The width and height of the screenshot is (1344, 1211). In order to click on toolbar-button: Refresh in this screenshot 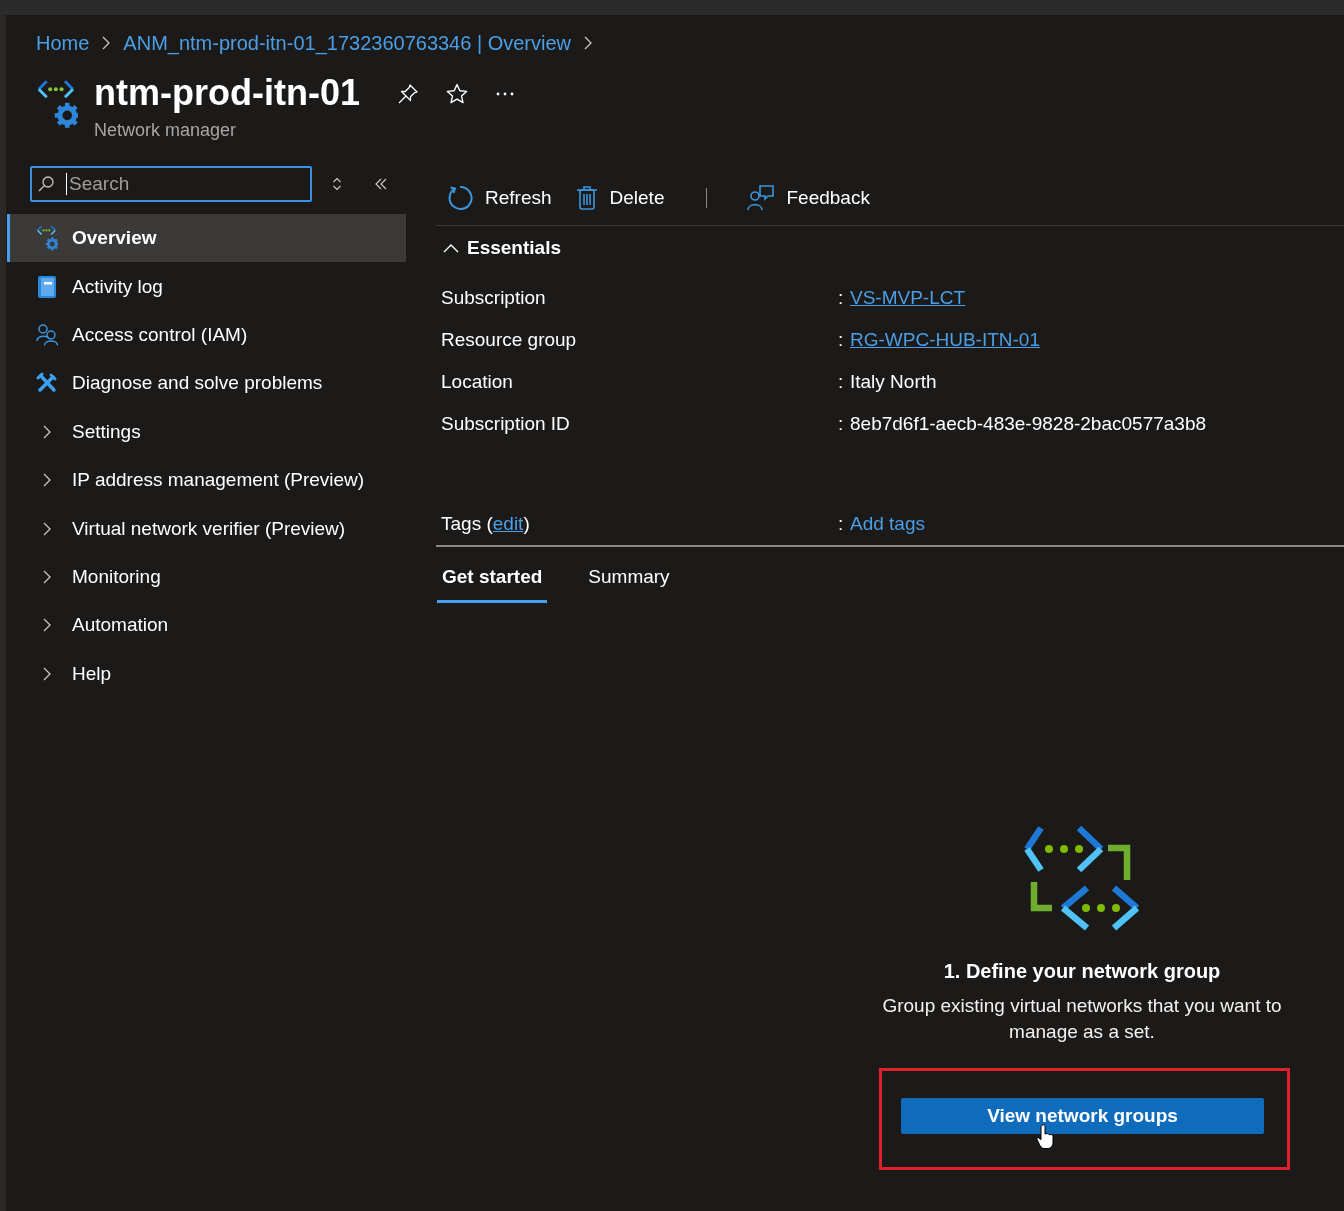, I will do `click(499, 198)`.